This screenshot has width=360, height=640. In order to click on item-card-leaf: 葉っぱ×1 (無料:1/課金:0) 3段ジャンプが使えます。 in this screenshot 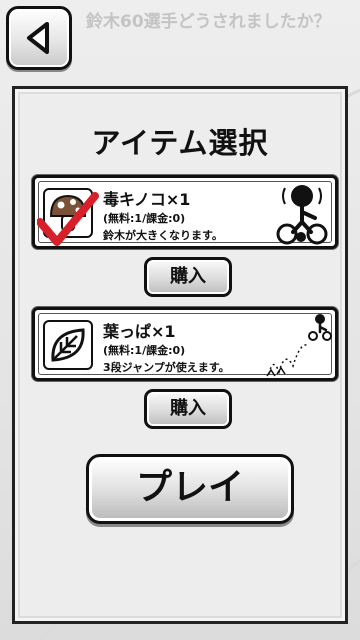, I will do `click(185, 344)`.